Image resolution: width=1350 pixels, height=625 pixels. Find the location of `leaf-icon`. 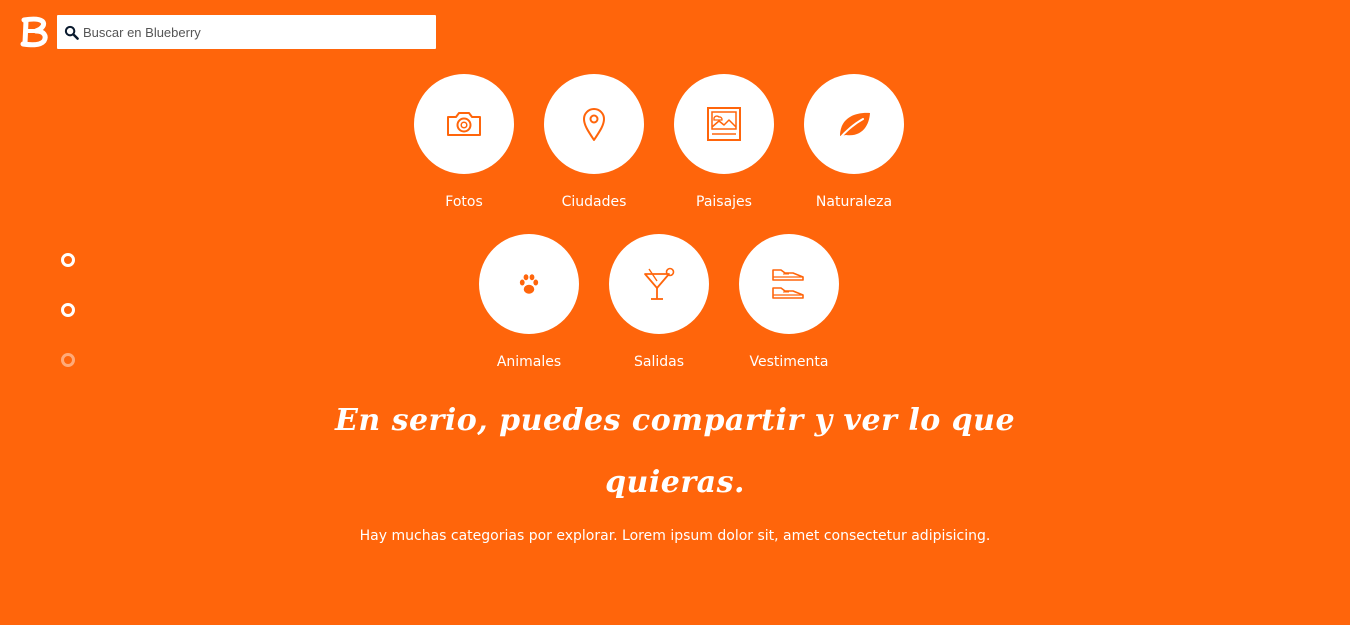

leaf-icon is located at coordinates (854, 126).